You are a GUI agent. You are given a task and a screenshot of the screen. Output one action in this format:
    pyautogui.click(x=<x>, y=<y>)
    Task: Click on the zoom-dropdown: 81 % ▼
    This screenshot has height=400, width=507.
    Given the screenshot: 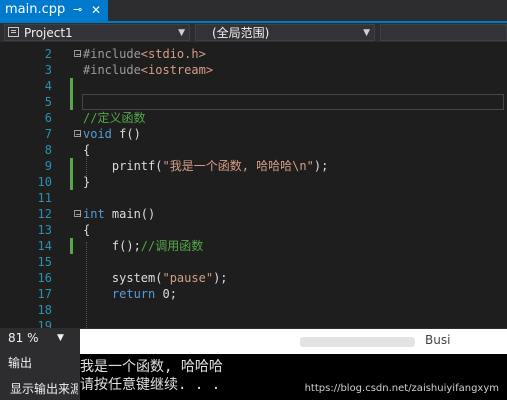 What is the action you would take?
    pyautogui.click(x=38, y=338)
    